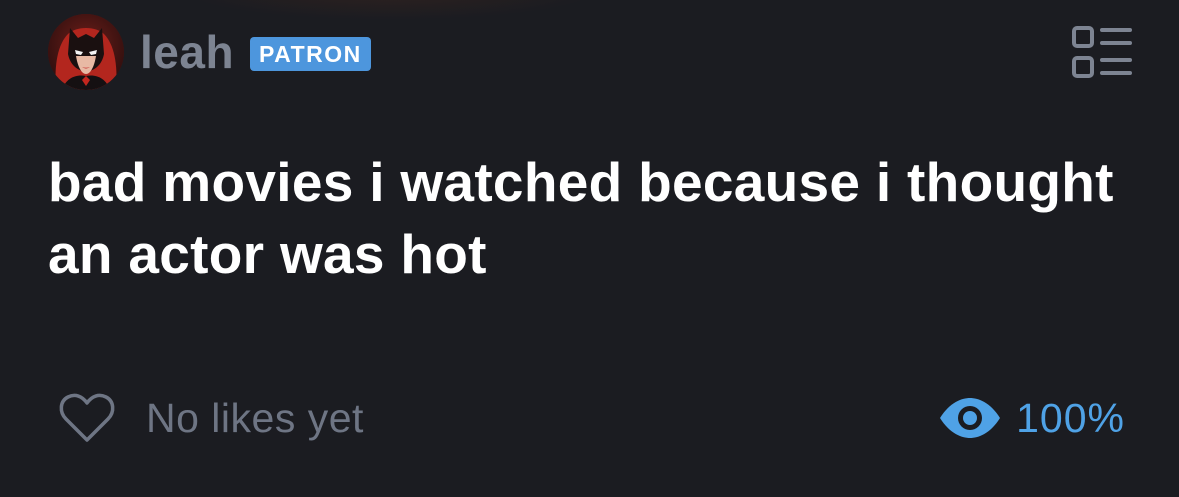 This screenshot has height=497, width=1179. What do you see at coordinates (310, 54) in the screenshot?
I see `patron-badge: PATRON` at bounding box center [310, 54].